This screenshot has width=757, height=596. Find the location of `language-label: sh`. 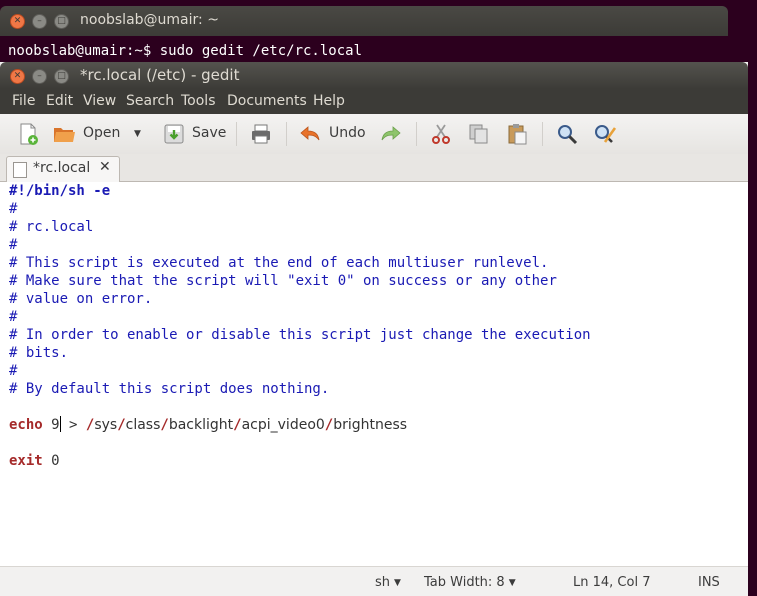

language-label: sh is located at coordinates (383, 582).